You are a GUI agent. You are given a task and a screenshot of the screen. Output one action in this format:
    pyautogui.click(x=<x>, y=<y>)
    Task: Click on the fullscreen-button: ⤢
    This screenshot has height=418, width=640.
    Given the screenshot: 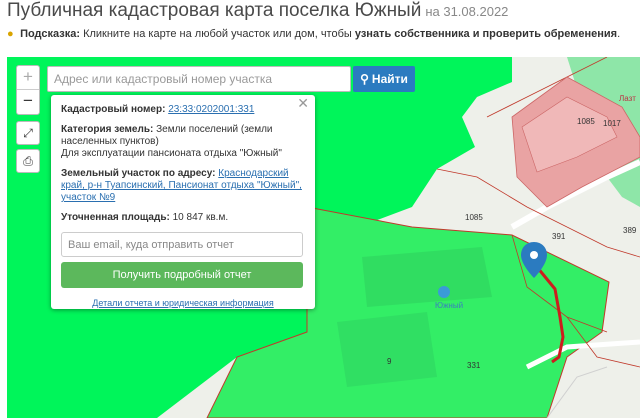 What is the action you would take?
    pyautogui.click(x=28, y=133)
    